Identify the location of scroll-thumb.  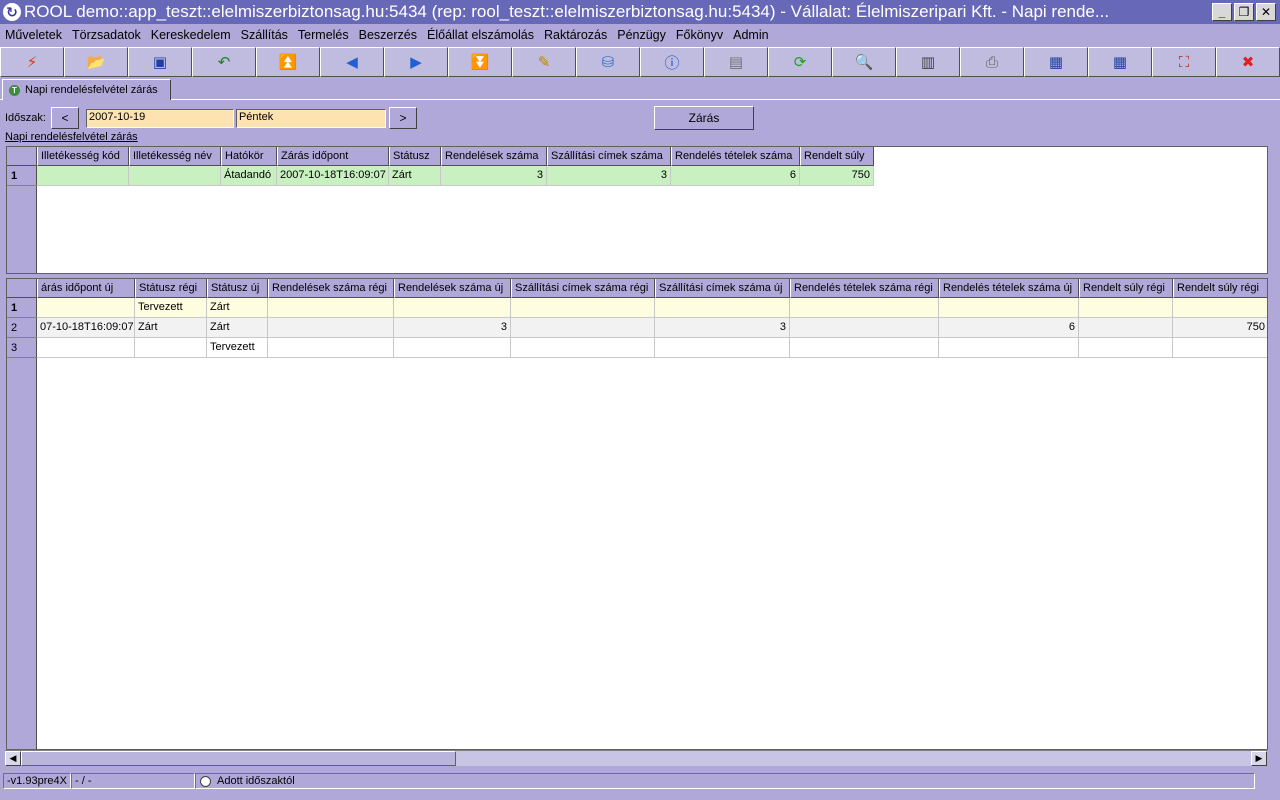
(238, 758).